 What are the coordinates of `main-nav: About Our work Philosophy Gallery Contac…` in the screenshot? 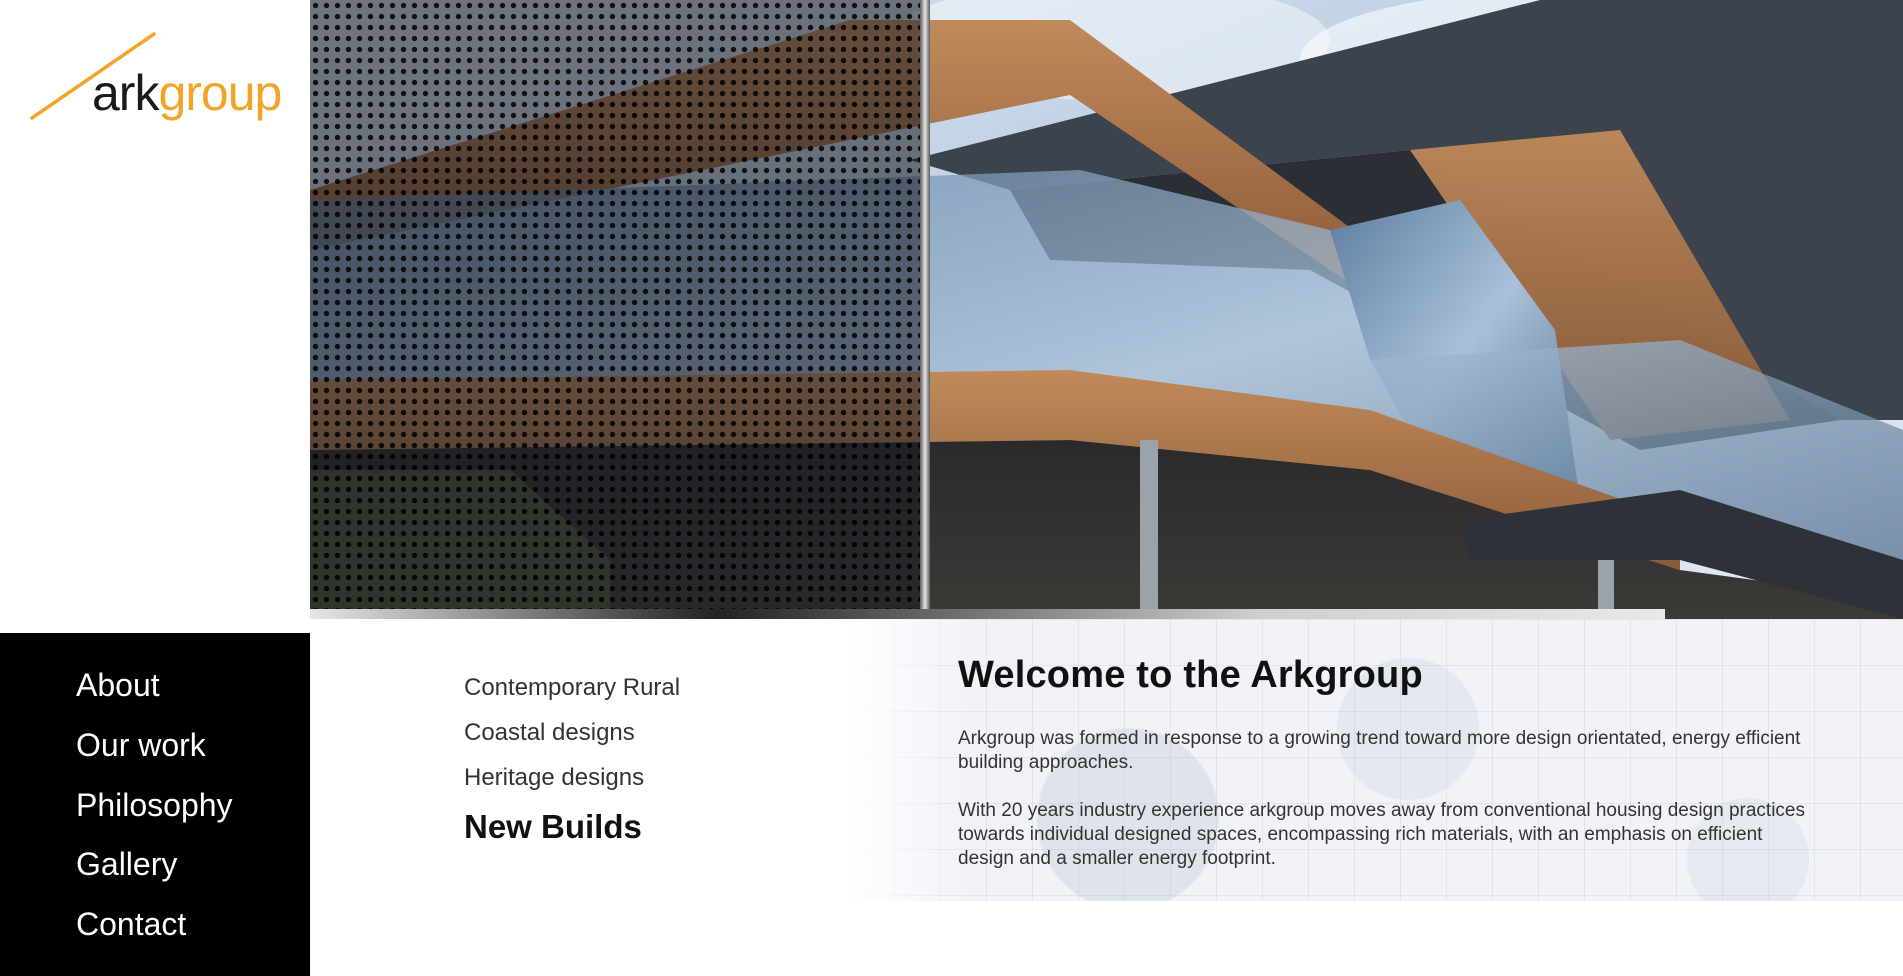 It's located at (155, 804).